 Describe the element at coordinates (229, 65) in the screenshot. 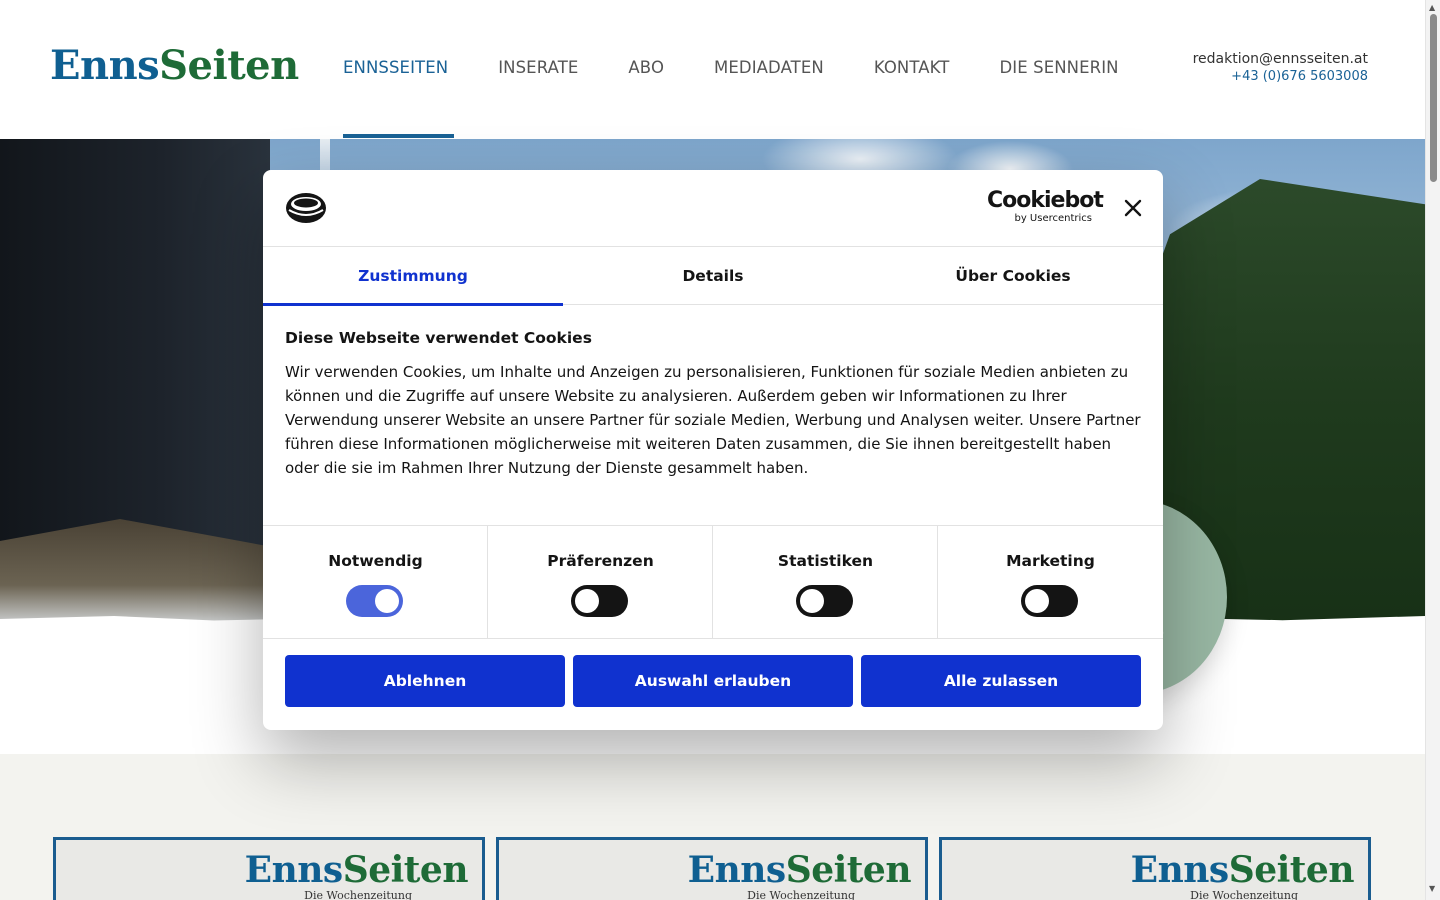

I see `logo-part-seiten: Seiten` at that location.